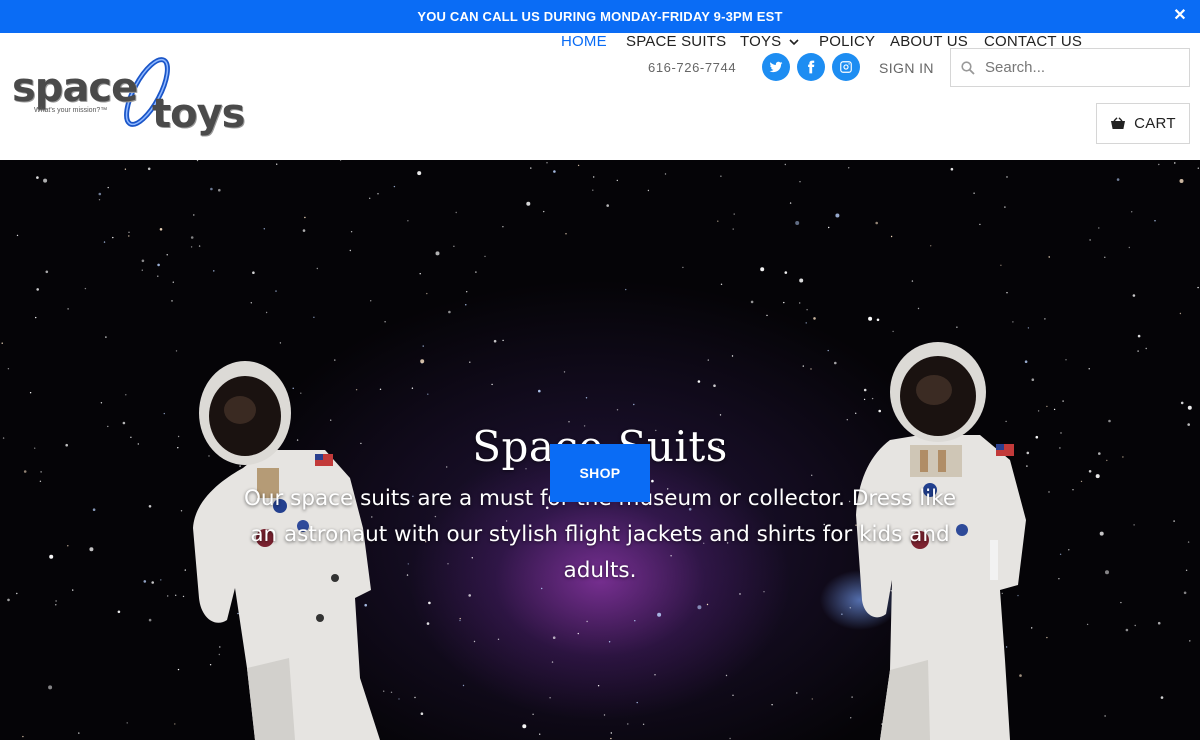  Describe the element at coordinates (847, 41) in the screenshot. I see `nav-policy: POLICY` at that location.